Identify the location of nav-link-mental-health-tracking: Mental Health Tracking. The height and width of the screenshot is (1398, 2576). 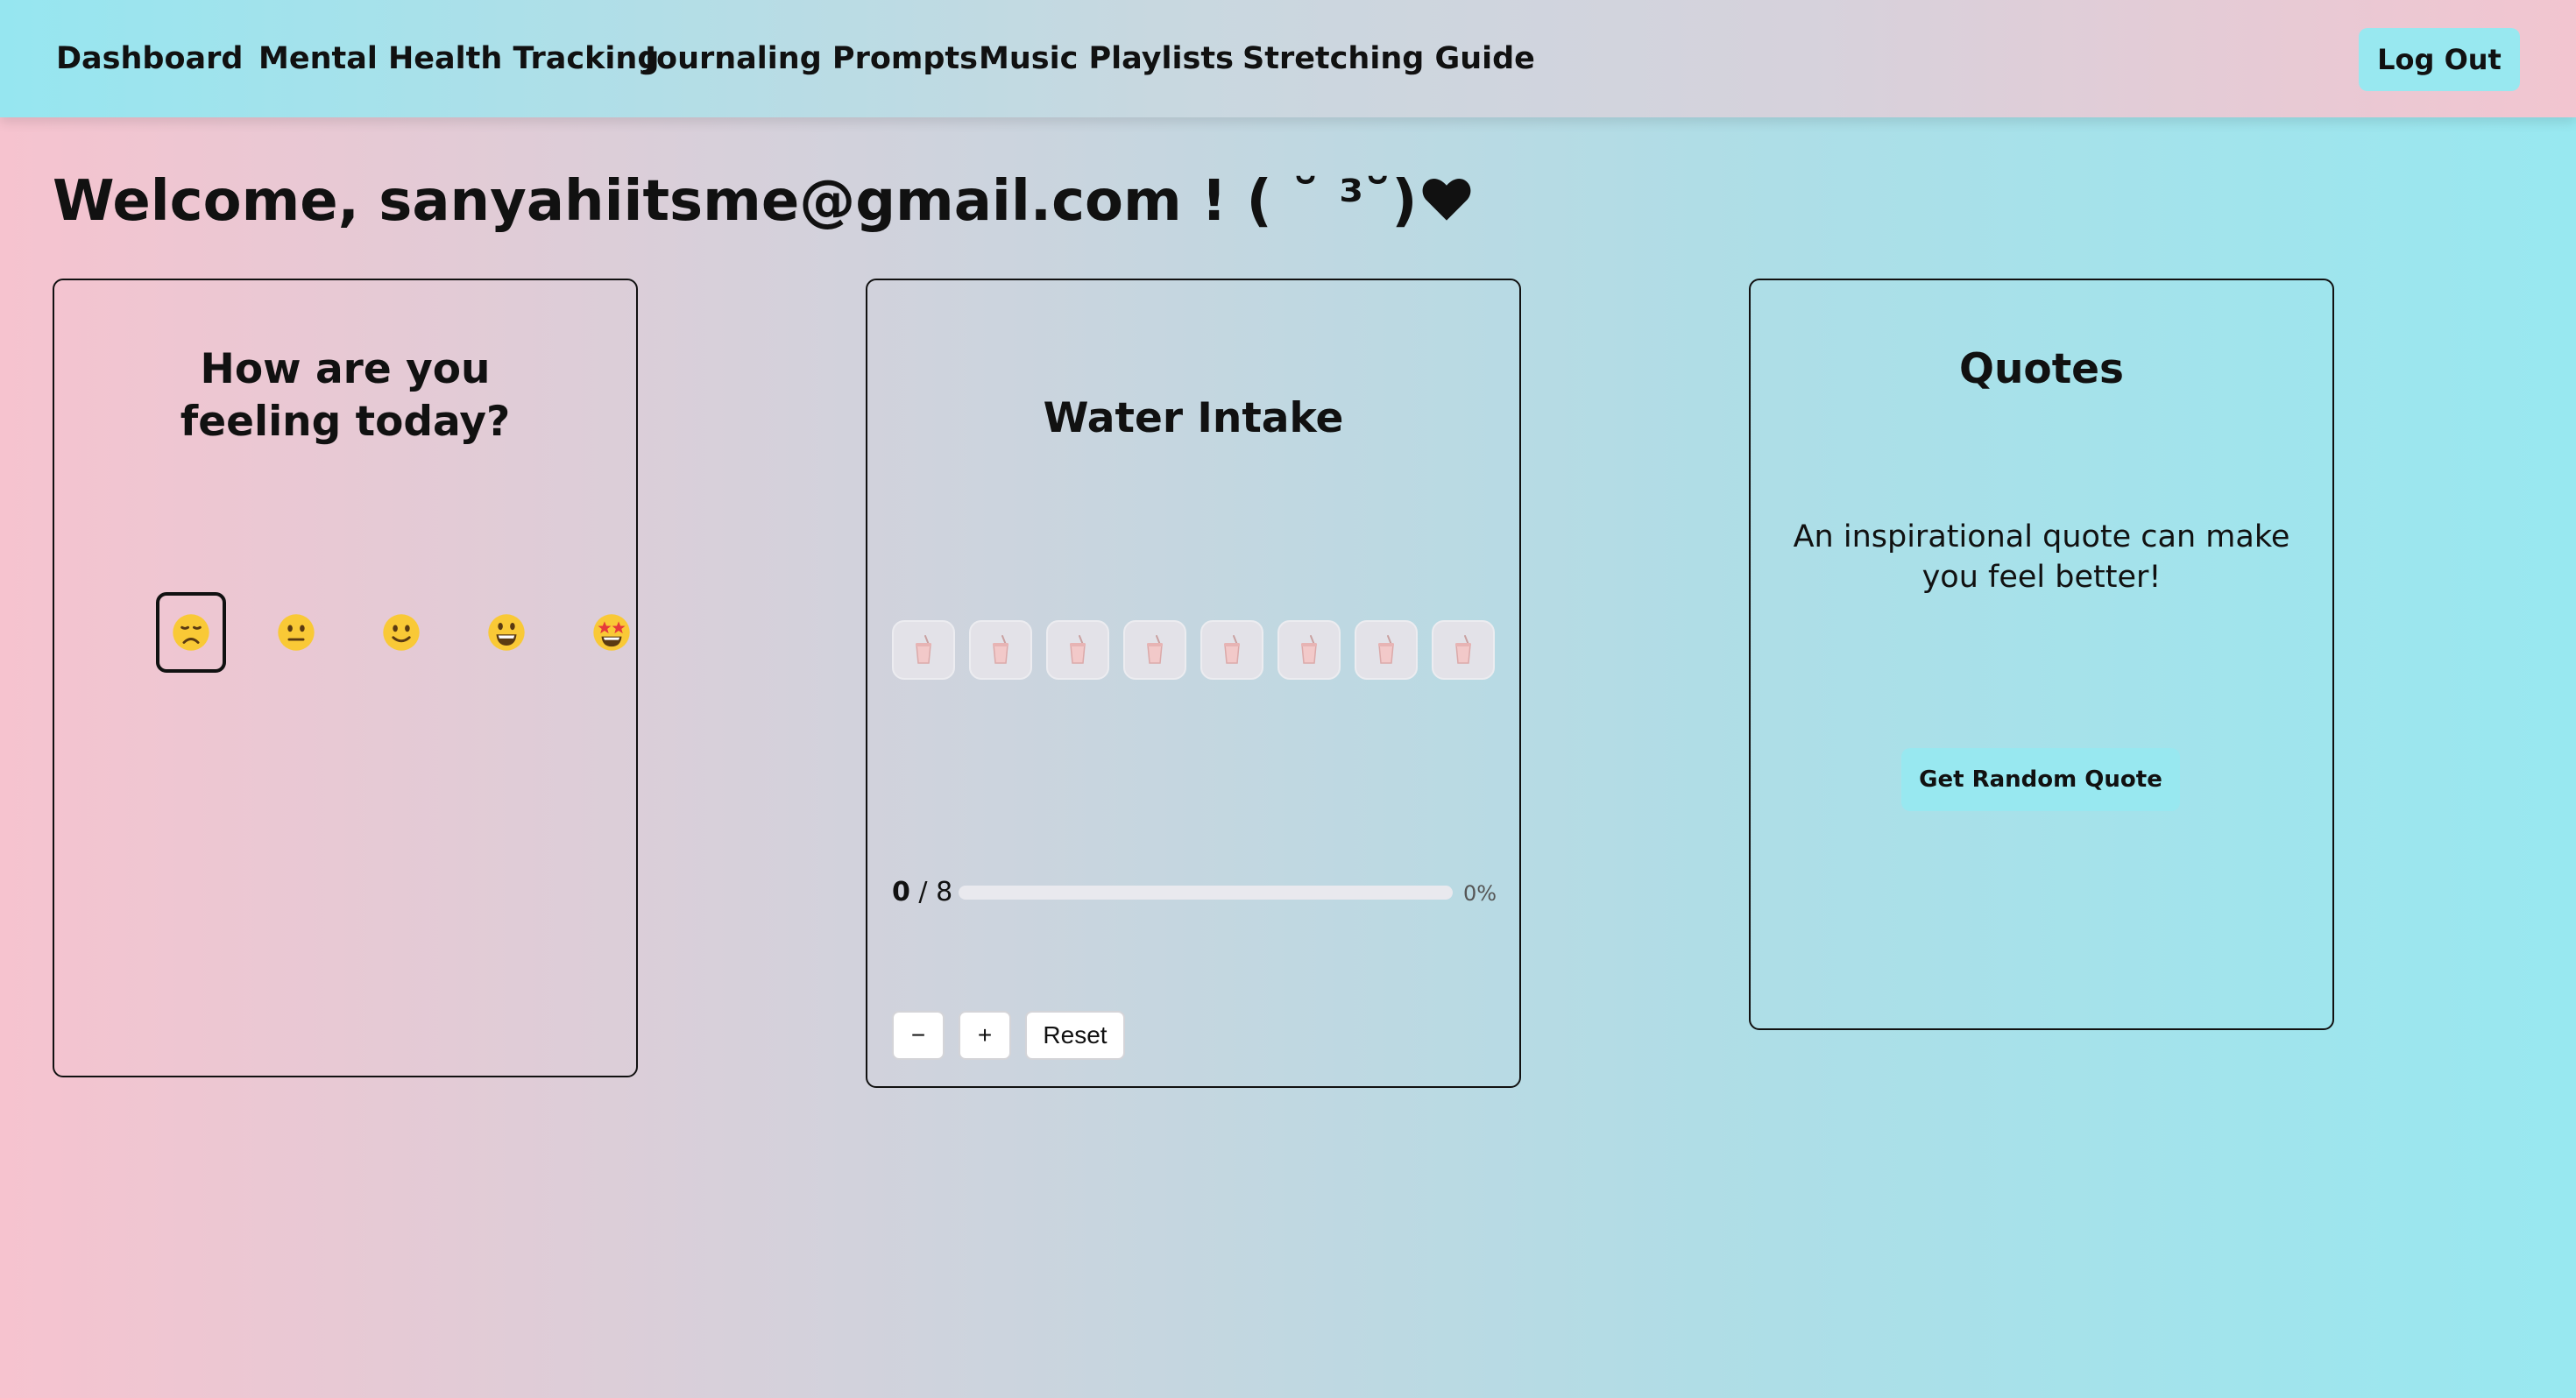
(458, 58).